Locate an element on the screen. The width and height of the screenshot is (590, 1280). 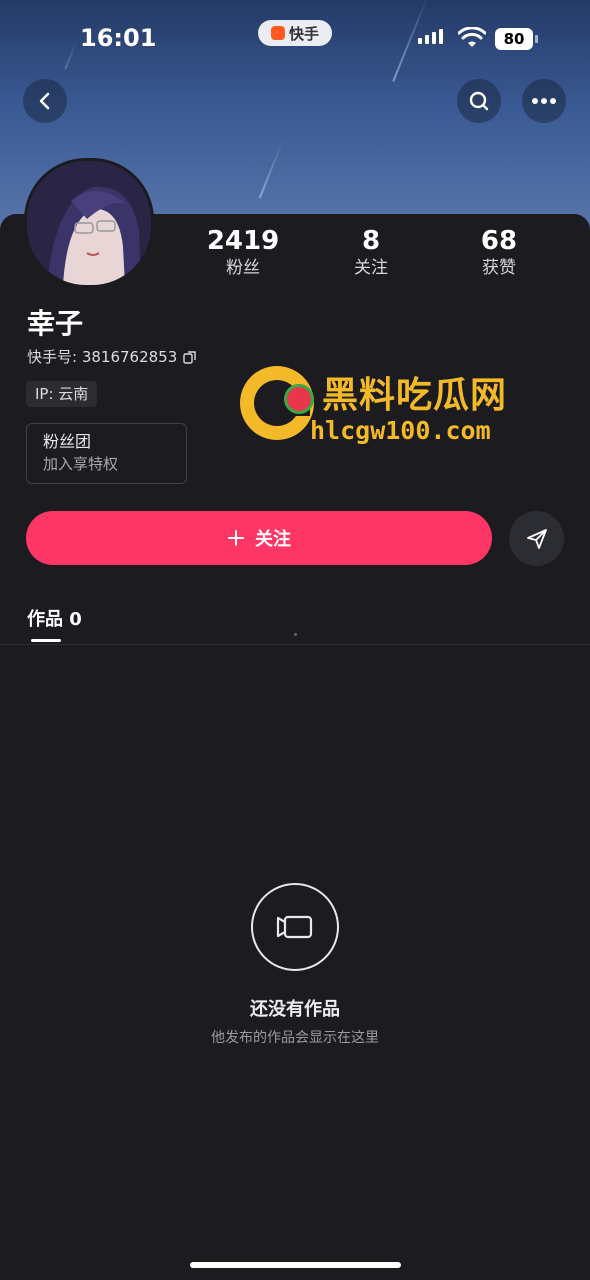
more-icon is located at coordinates (544, 101).